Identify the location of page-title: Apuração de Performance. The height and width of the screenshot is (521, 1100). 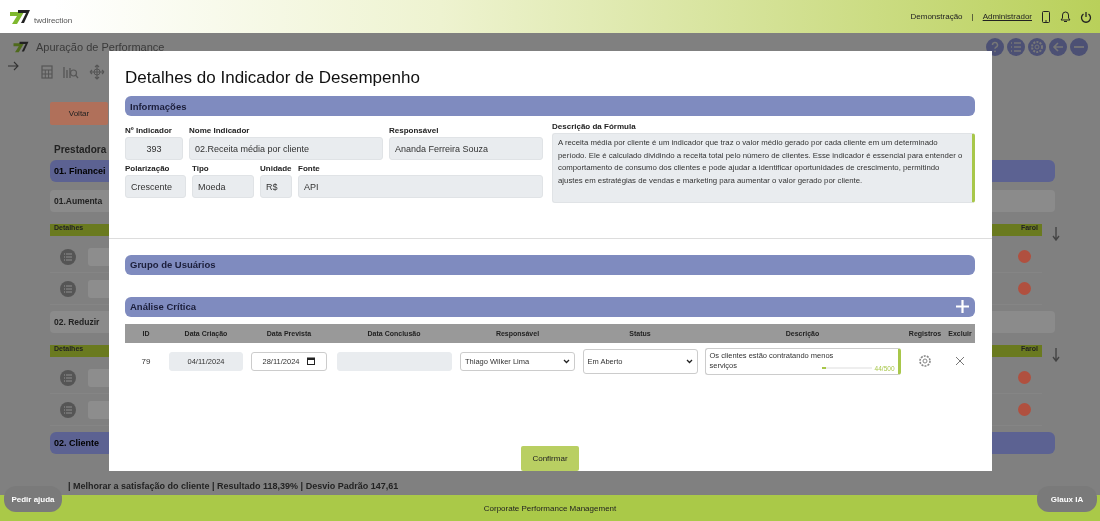
(100, 47).